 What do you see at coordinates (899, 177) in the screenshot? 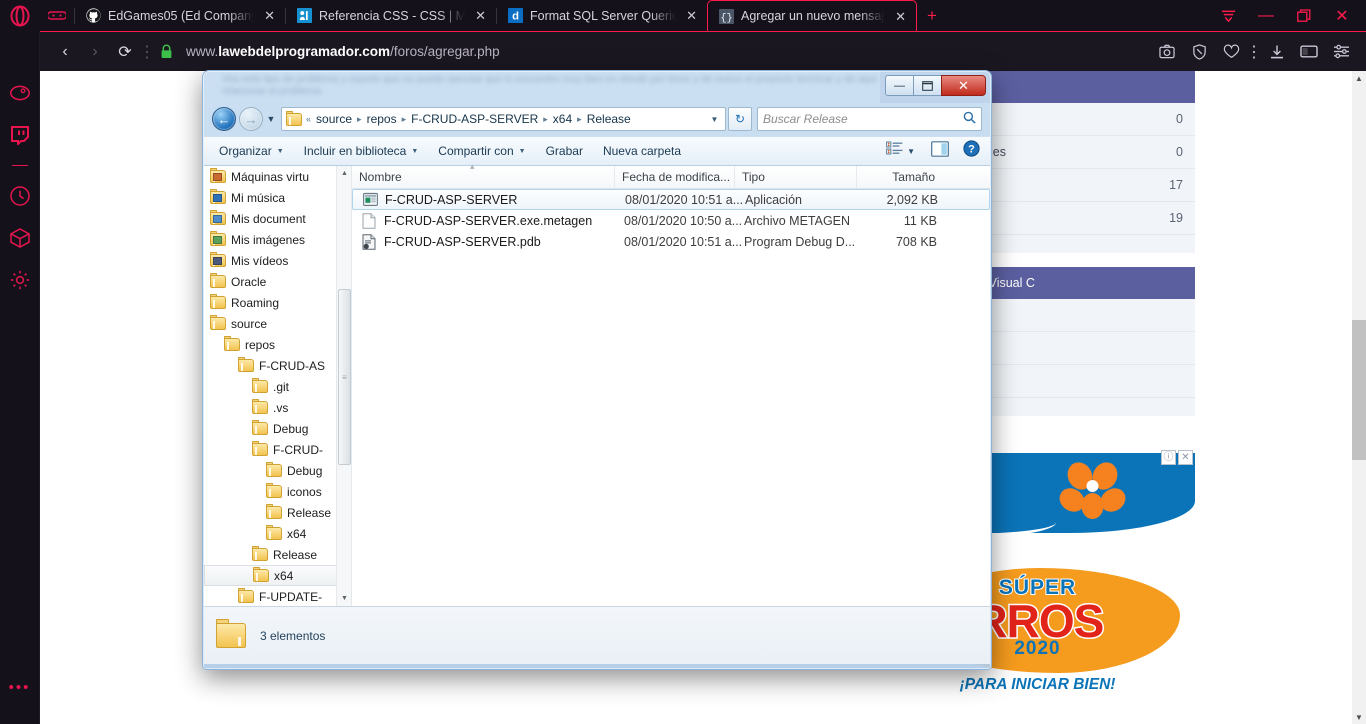
I see `column-header-size: Tamaño` at bounding box center [899, 177].